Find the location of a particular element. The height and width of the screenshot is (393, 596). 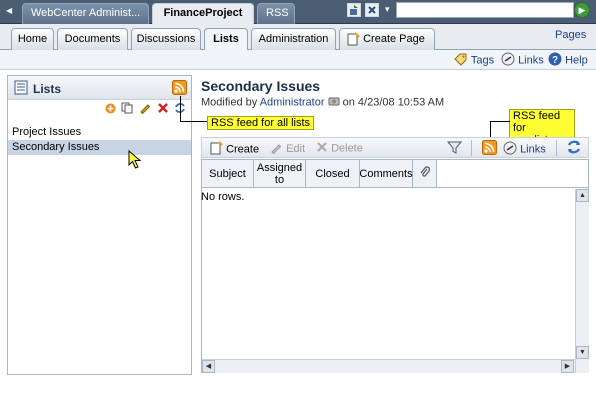

pencil-icon is located at coordinates (276, 149).